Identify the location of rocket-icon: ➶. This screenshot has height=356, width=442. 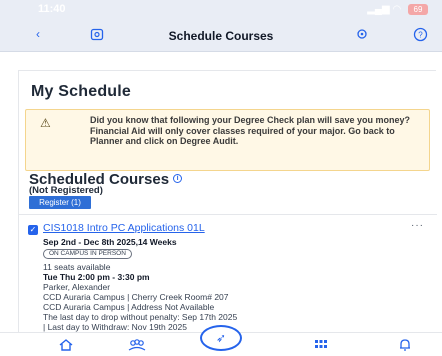
(221, 338).